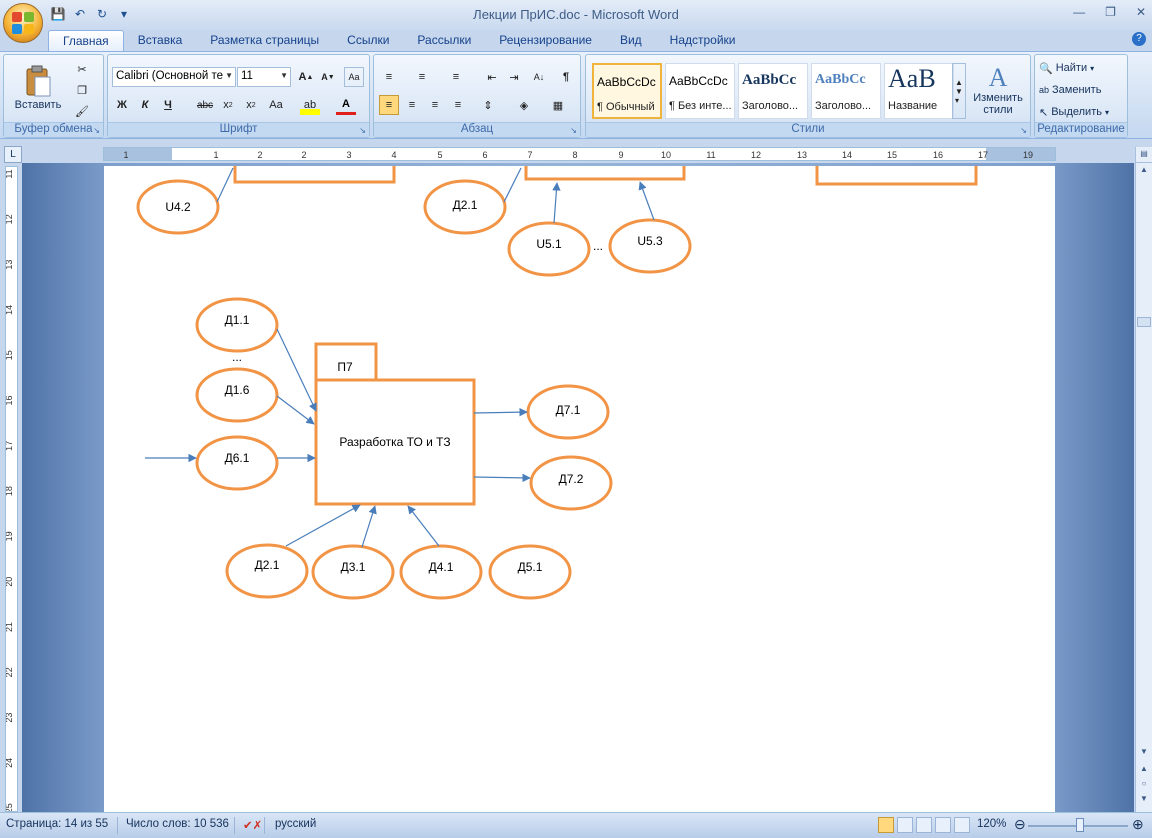 The image size is (1152, 838). What do you see at coordinates (477, 96) in the screenshot?
I see `paragraph-group: ≡ ≡ ≡ ⇤ ⇥ A↓ ¶ ≡ ≡ ≡ ≡ ⇕ ◈ ▦ Абзац ↘` at bounding box center [477, 96].